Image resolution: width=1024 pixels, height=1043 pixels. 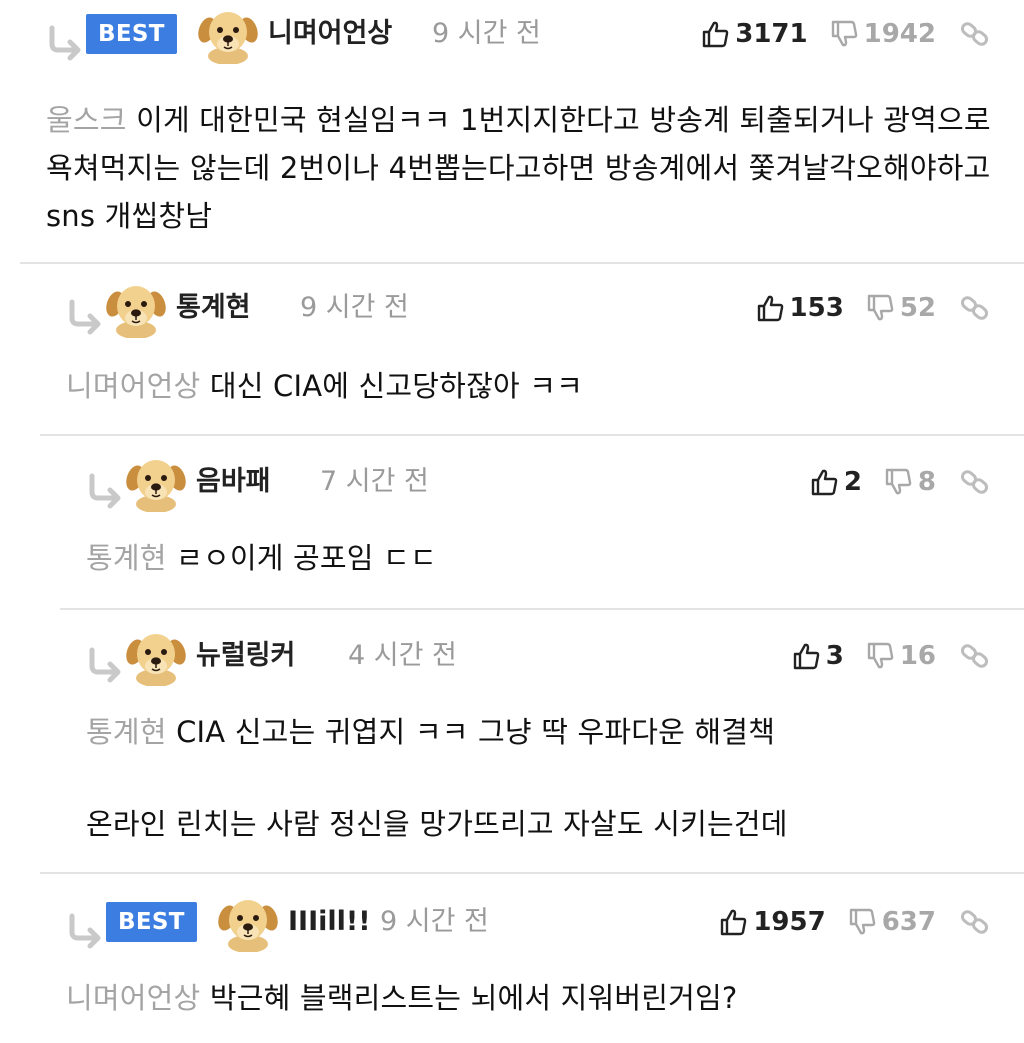 What do you see at coordinates (329, 922) in the screenshot?
I see `author-name: IIIill!!` at bounding box center [329, 922].